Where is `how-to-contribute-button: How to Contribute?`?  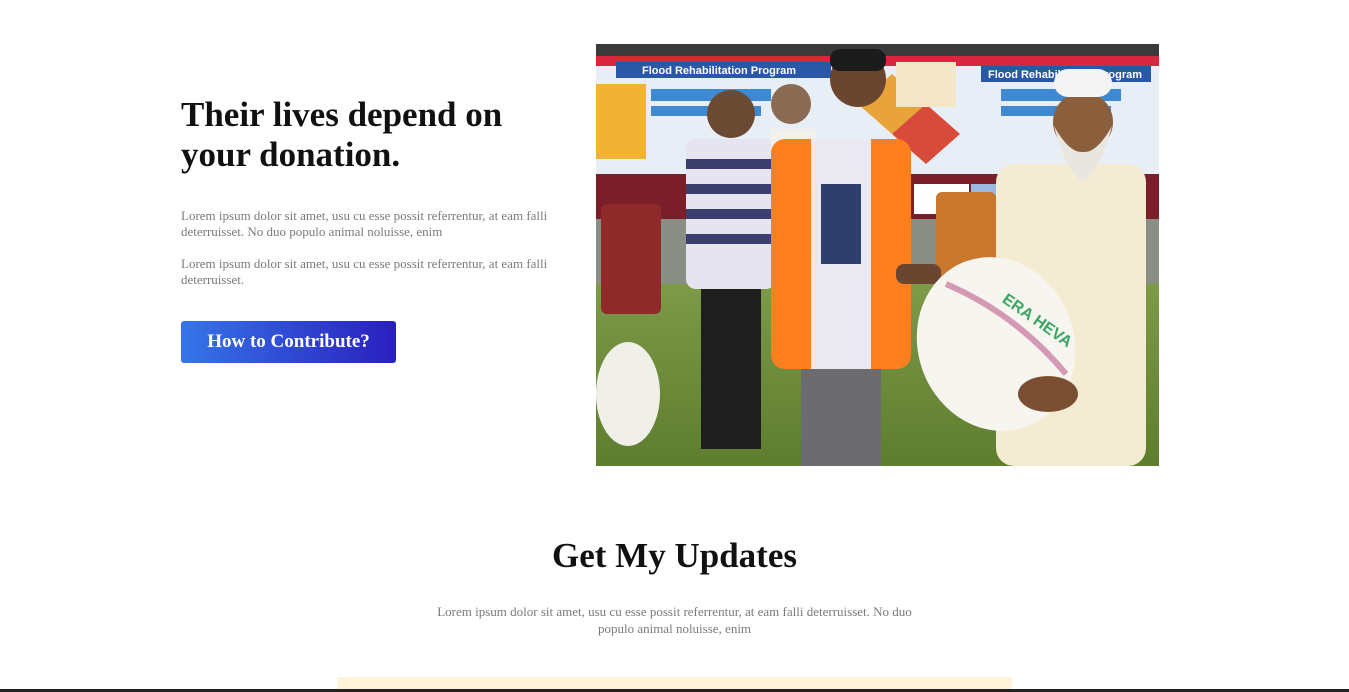 how-to-contribute-button: How to Contribute? is located at coordinates (288, 342).